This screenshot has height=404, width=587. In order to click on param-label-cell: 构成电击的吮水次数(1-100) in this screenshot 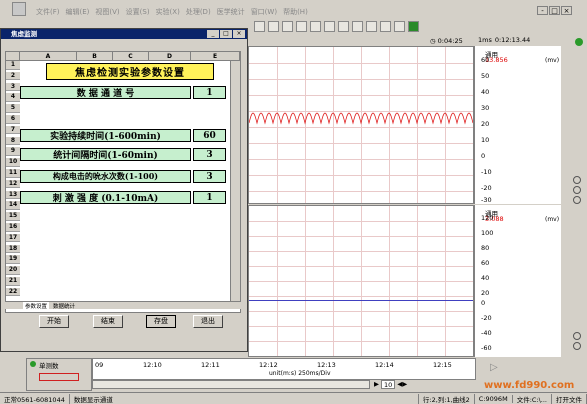, I will do `click(105, 176)`.